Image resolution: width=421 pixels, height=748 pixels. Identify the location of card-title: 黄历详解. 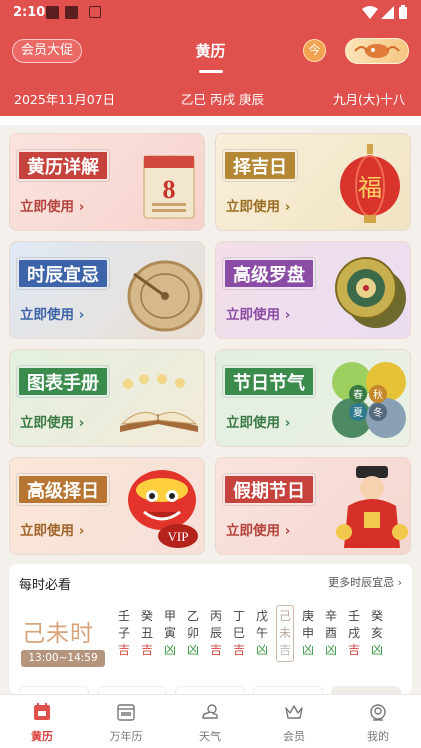
(63, 165).